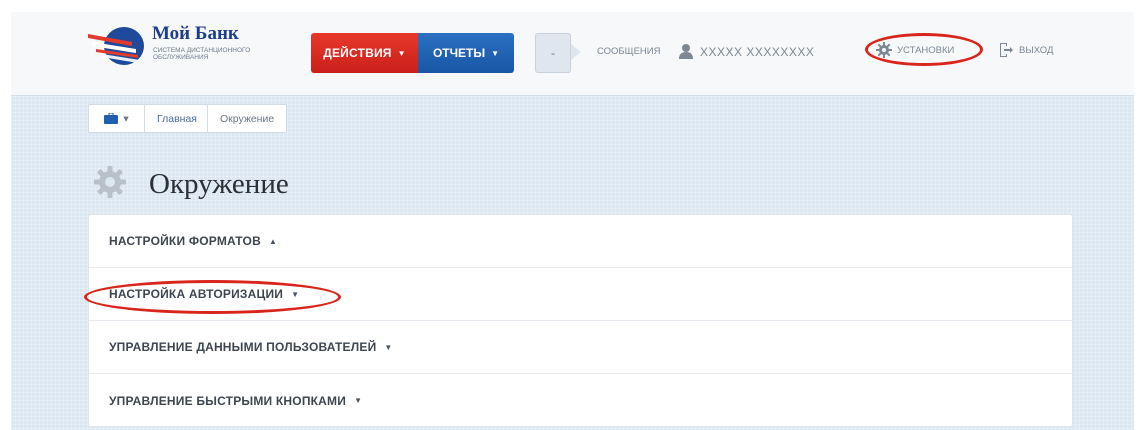 This screenshot has height=430, width=1147. What do you see at coordinates (243, 347) in the screenshot?
I see `section-label: УПРАВЛЕНИЕ ДАННЫМИ ПОЛЬЗОВАТЕЛЕЙ` at bounding box center [243, 347].